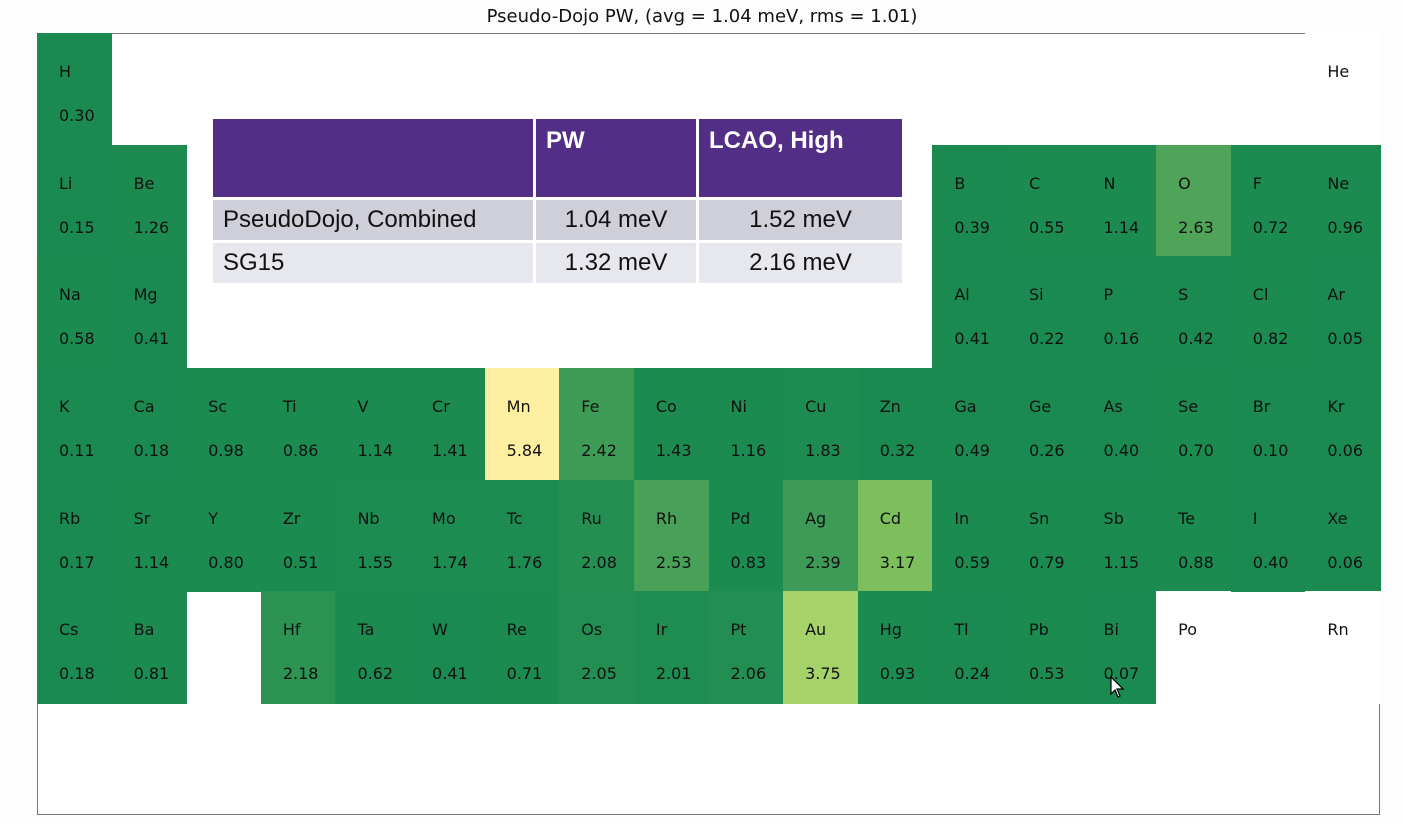  Describe the element at coordinates (226, 450) in the screenshot. I see `element-value: 0.98` at that location.